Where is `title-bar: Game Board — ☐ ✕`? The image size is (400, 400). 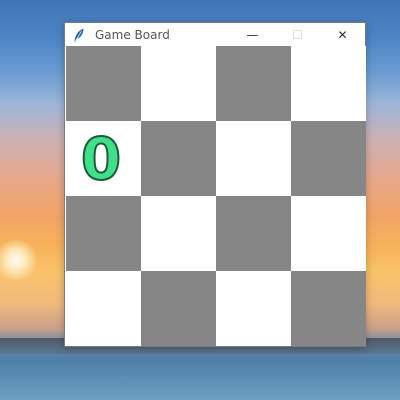 title-bar: Game Board — ☐ ✕ is located at coordinates (215, 34).